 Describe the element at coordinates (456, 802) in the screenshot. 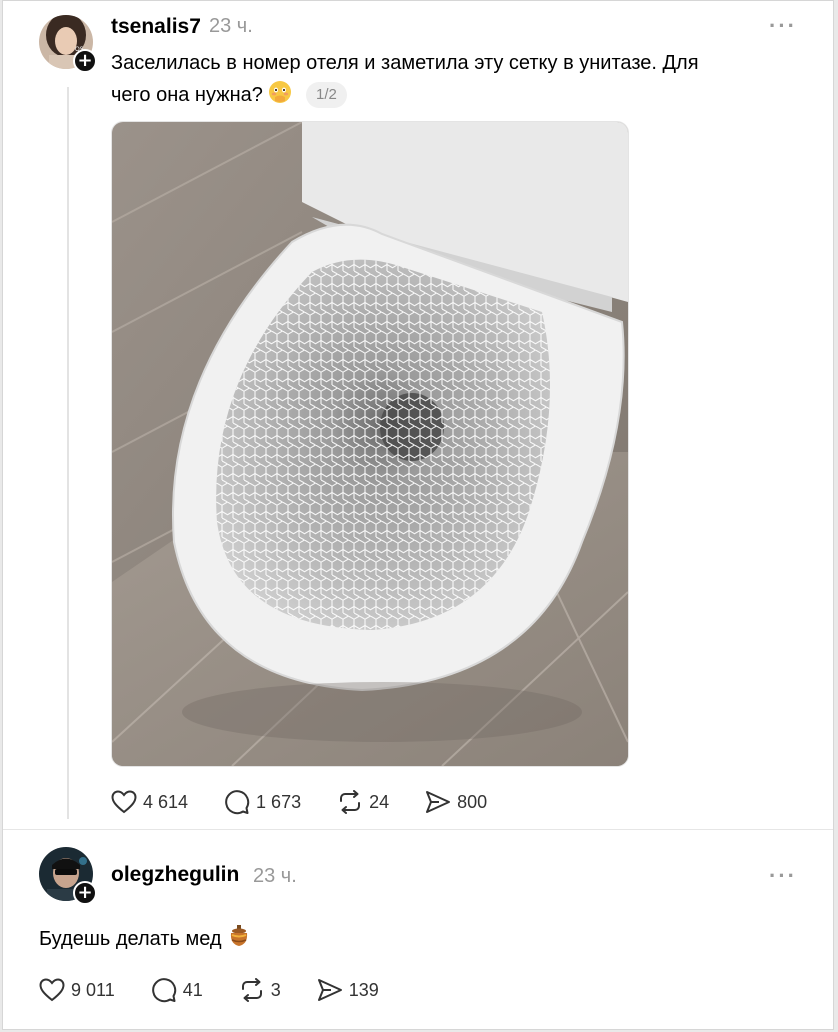

I see `share-button: 800` at that location.